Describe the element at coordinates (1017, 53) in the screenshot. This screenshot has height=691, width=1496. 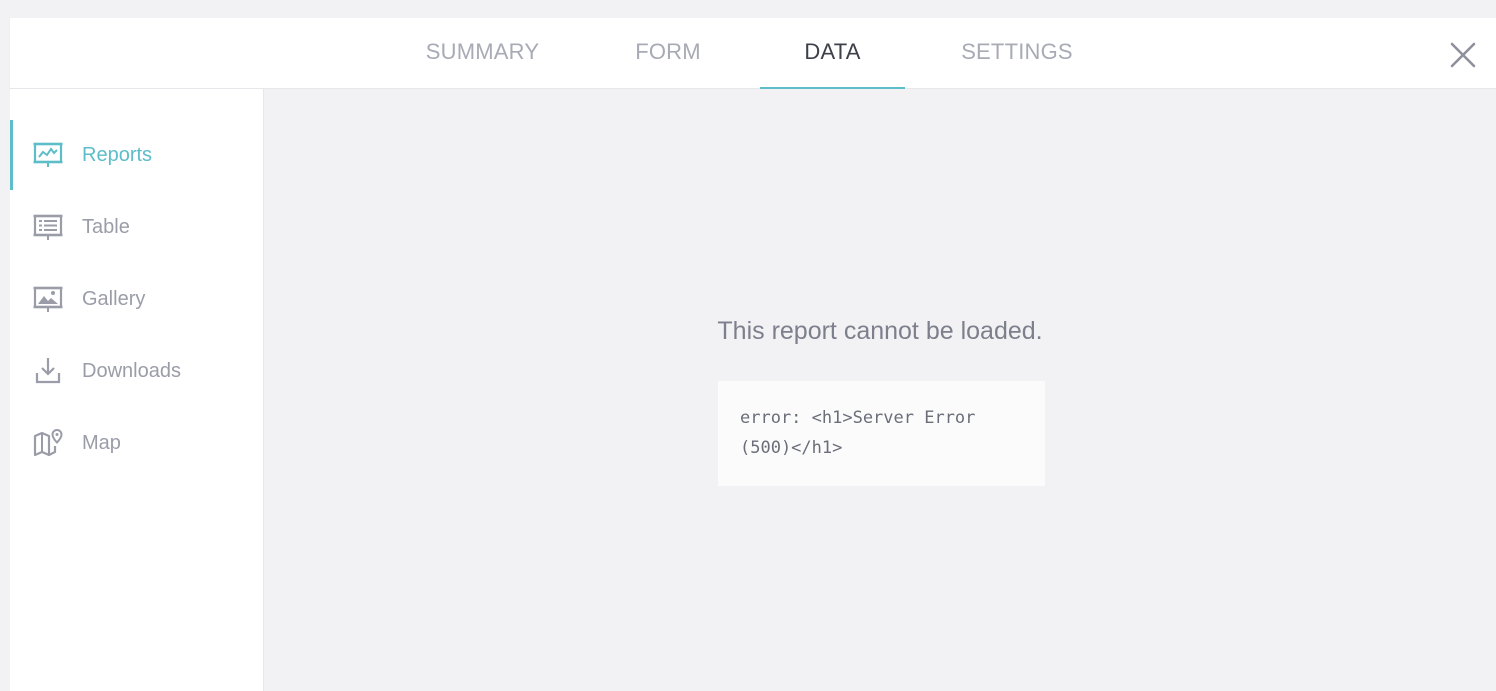
I see `tab-settings: SETTINGS` at that location.